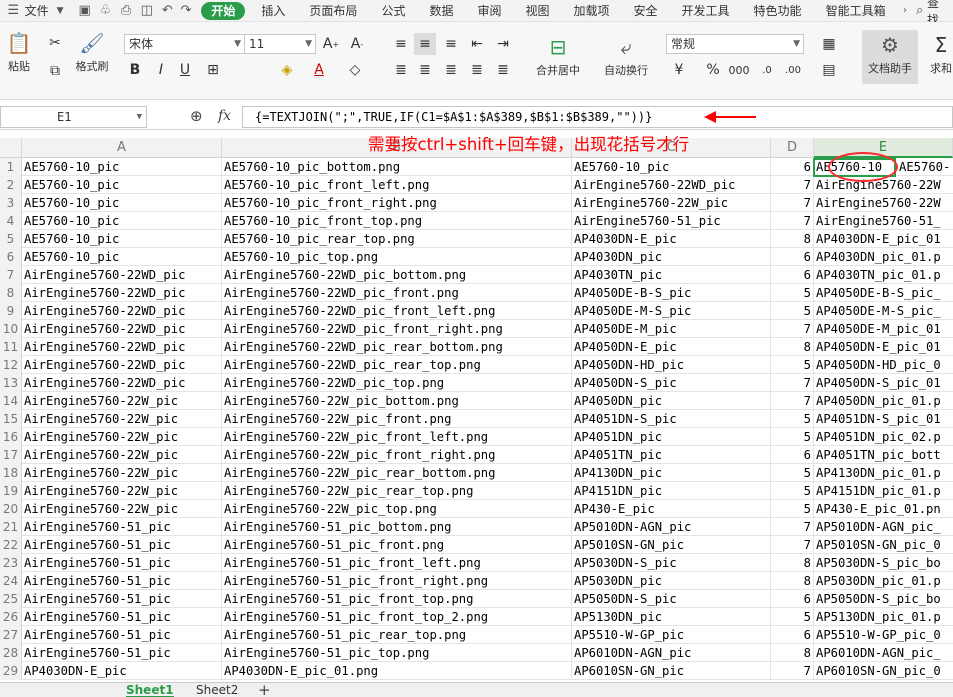 The width and height of the screenshot is (953, 697). What do you see at coordinates (11, 527) in the screenshot?
I see `row-header: 21` at bounding box center [11, 527].